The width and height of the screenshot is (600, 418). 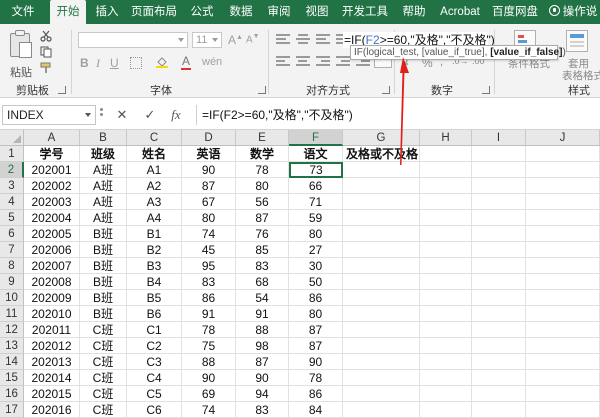 What do you see at coordinates (154, 138) in the screenshot?
I see `col-header-C: C` at bounding box center [154, 138].